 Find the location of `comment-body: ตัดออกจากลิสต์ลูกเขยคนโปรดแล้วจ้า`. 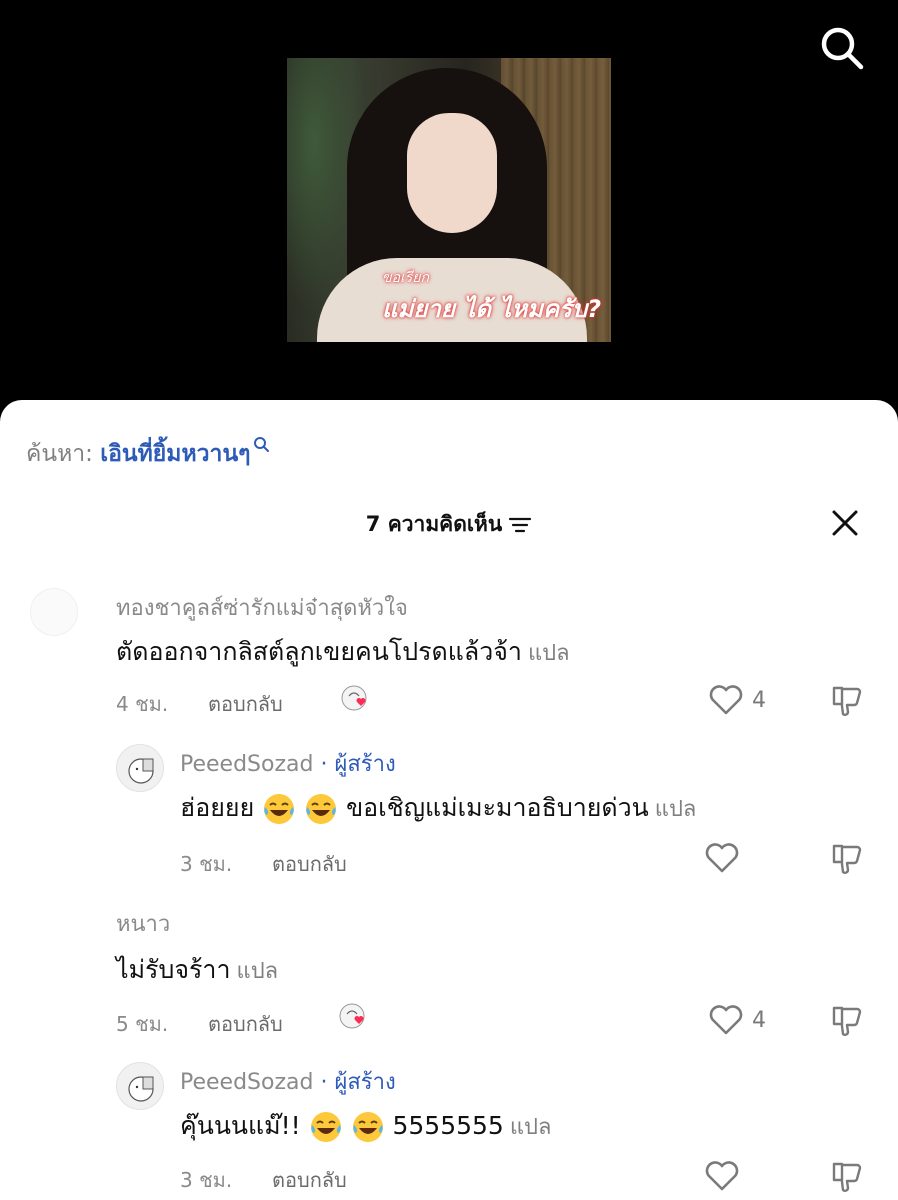

comment-body: ตัดออกจากลิสต์ลูกเขยคนโปรดแล้วจ้า is located at coordinates (319, 651).